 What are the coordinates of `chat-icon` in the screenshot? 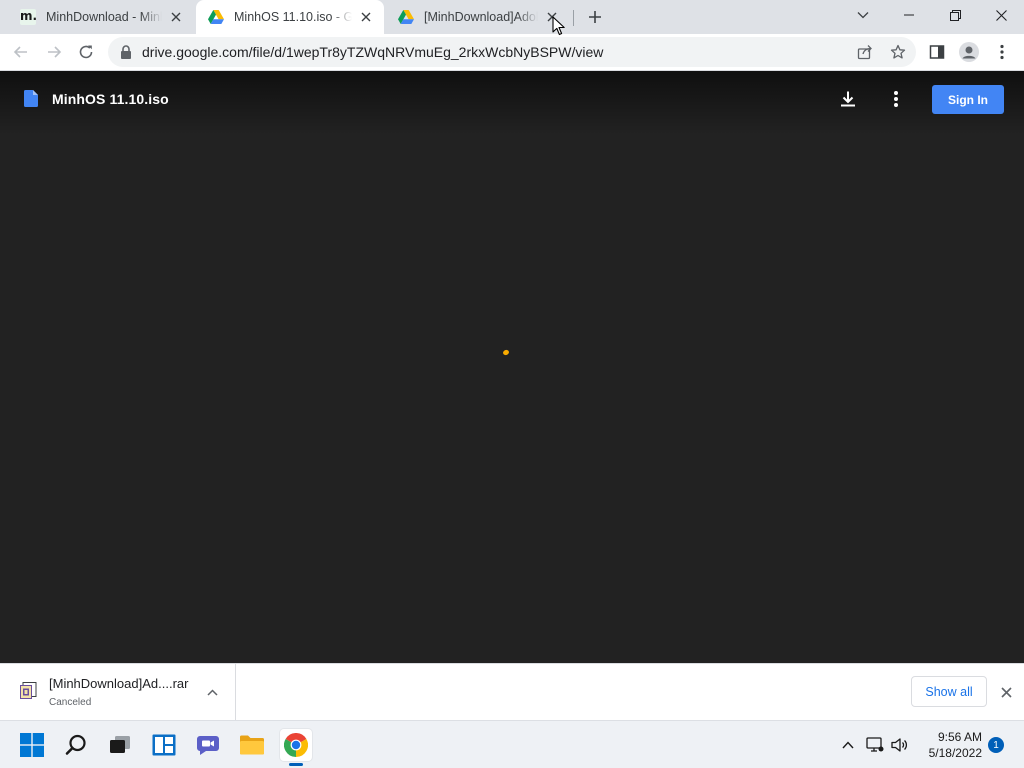 It's located at (208, 745).